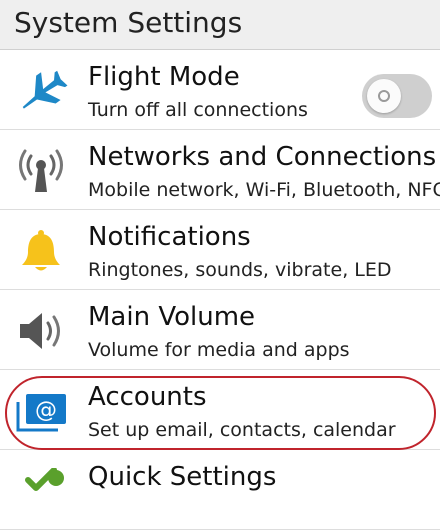  I want to click on flight-mode-toggle, so click(397, 96).